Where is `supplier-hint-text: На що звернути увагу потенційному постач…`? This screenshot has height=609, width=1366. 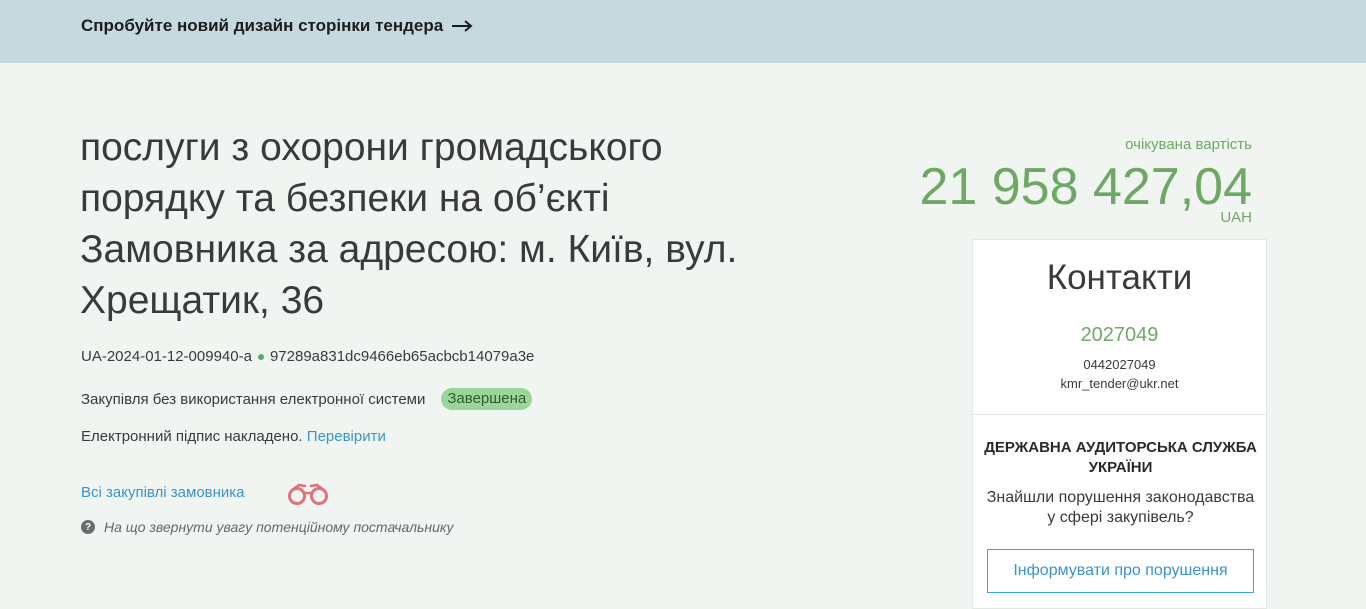
supplier-hint-text: На що звернути увагу потенційному постач… is located at coordinates (279, 527).